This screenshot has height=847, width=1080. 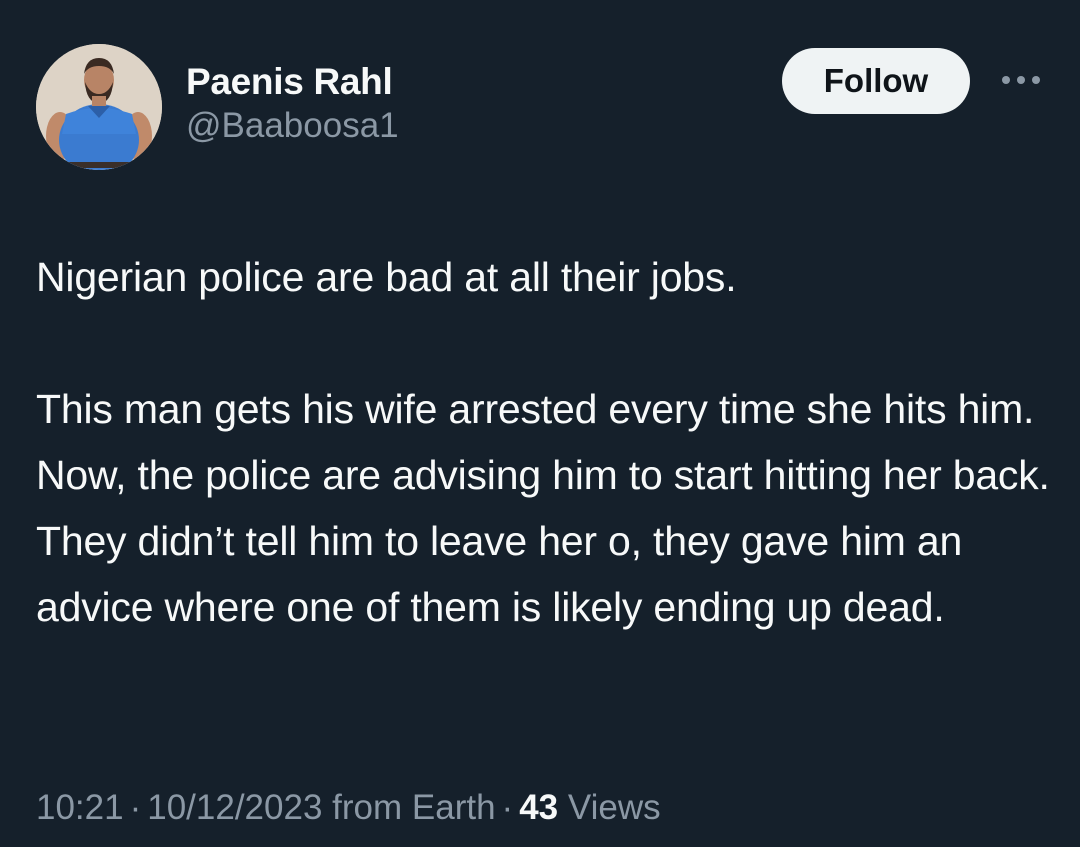 I want to click on views-count: 43, so click(x=539, y=807).